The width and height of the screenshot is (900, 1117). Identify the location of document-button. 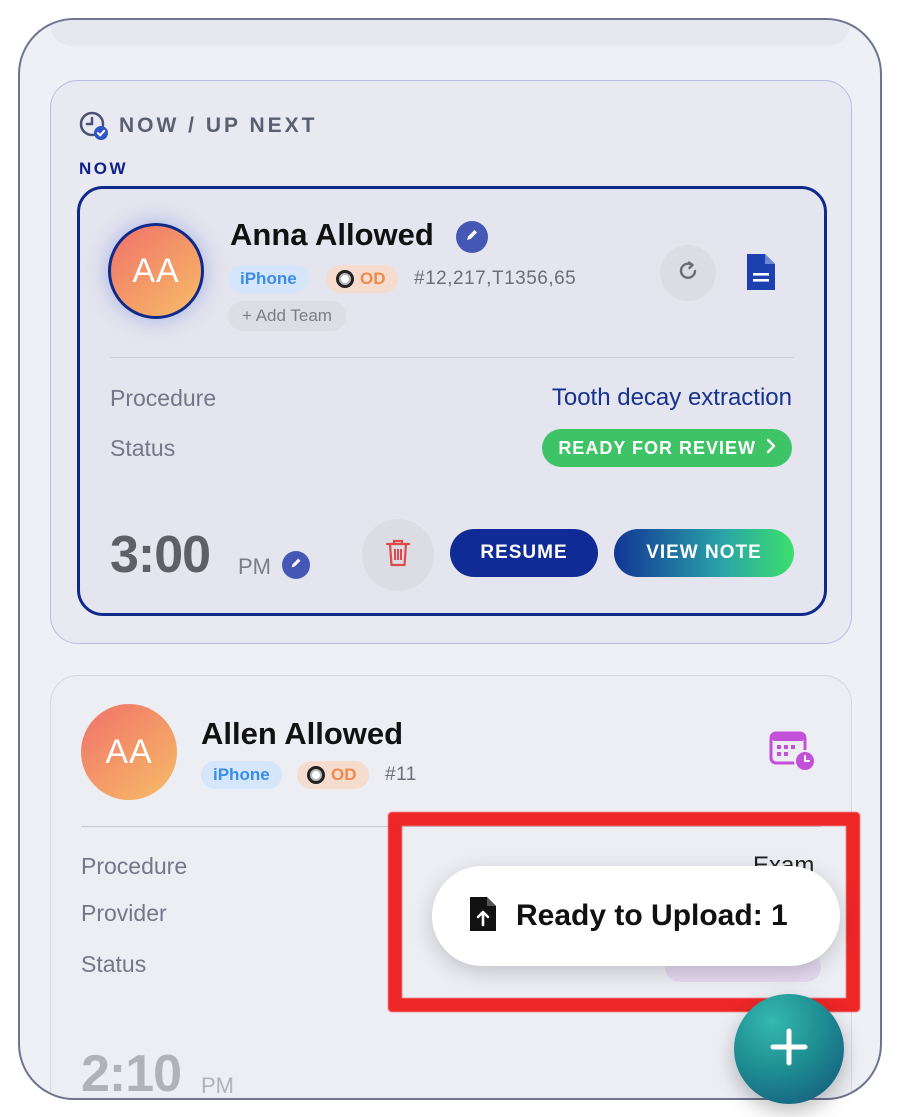
(761, 274).